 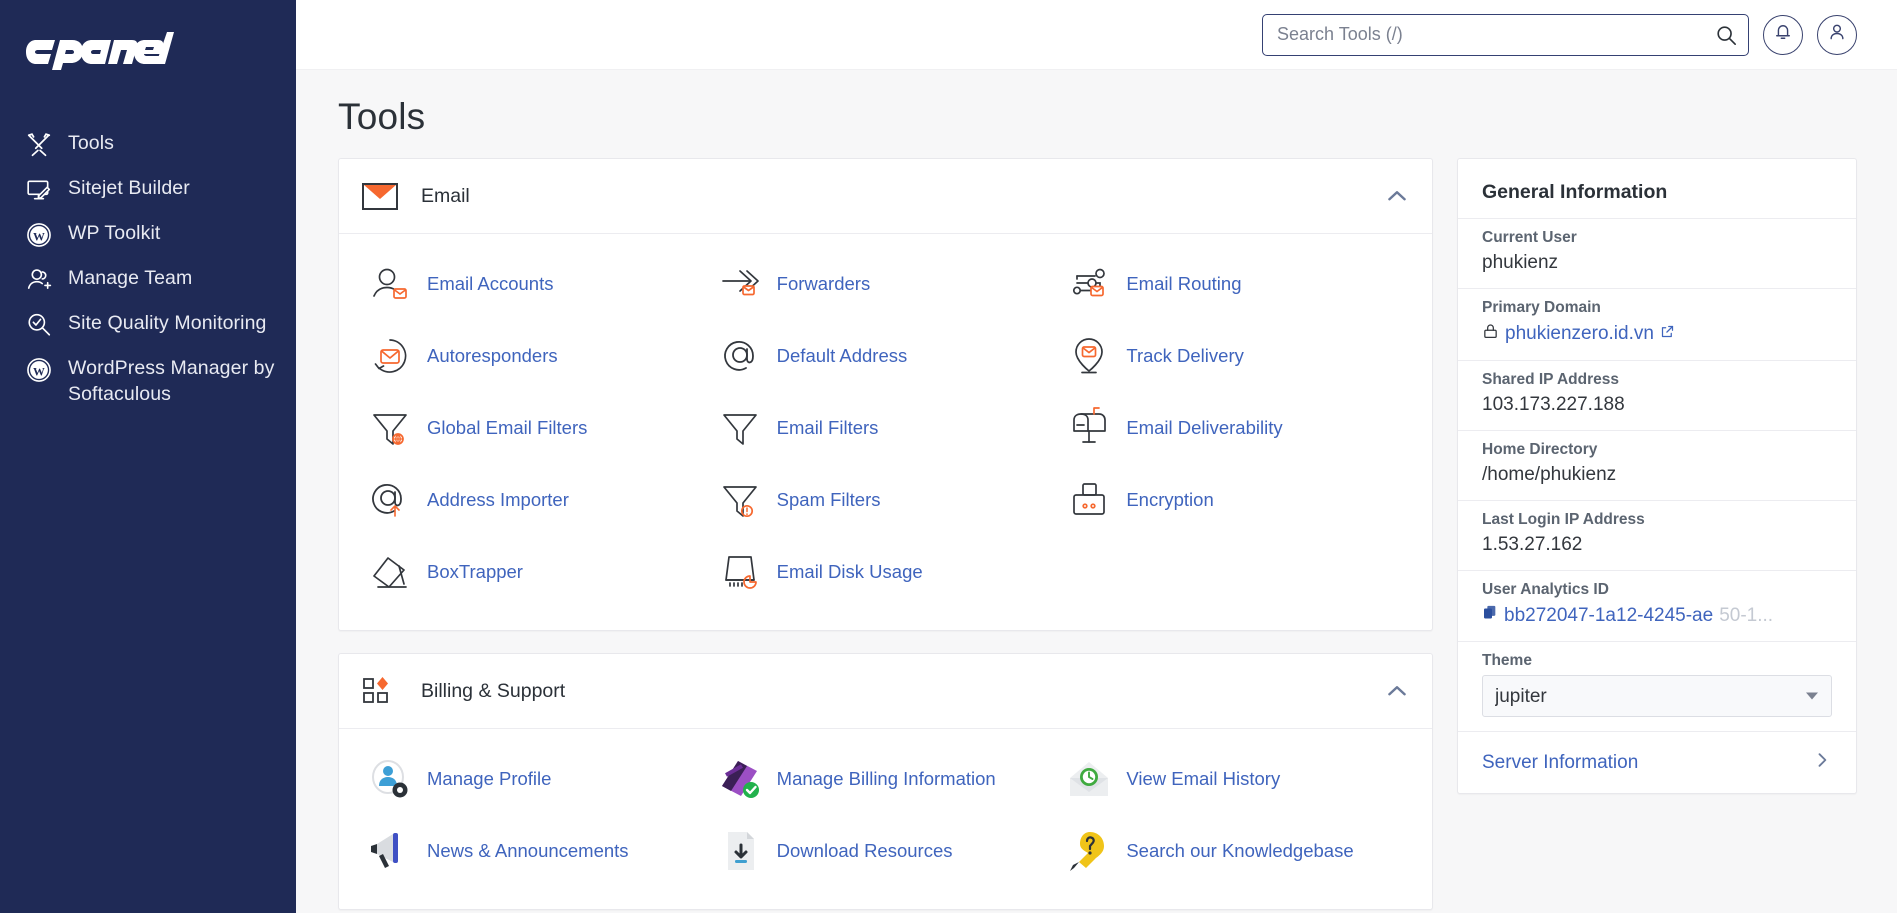 What do you see at coordinates (1579, 334) in the screenshot?
I see `primary-domain-link: phukienzero.id.vn` at bounding box center [1579, 334].